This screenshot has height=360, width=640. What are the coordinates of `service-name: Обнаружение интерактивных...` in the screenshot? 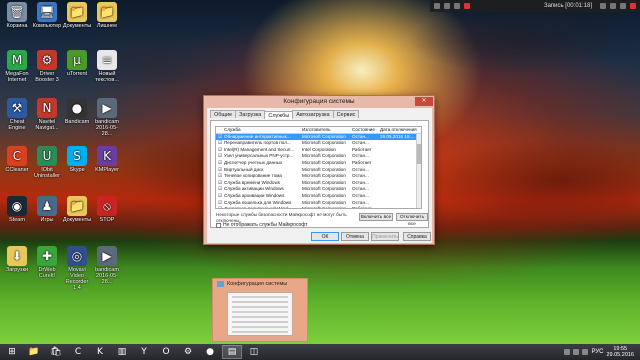 It's located at (257, 136).